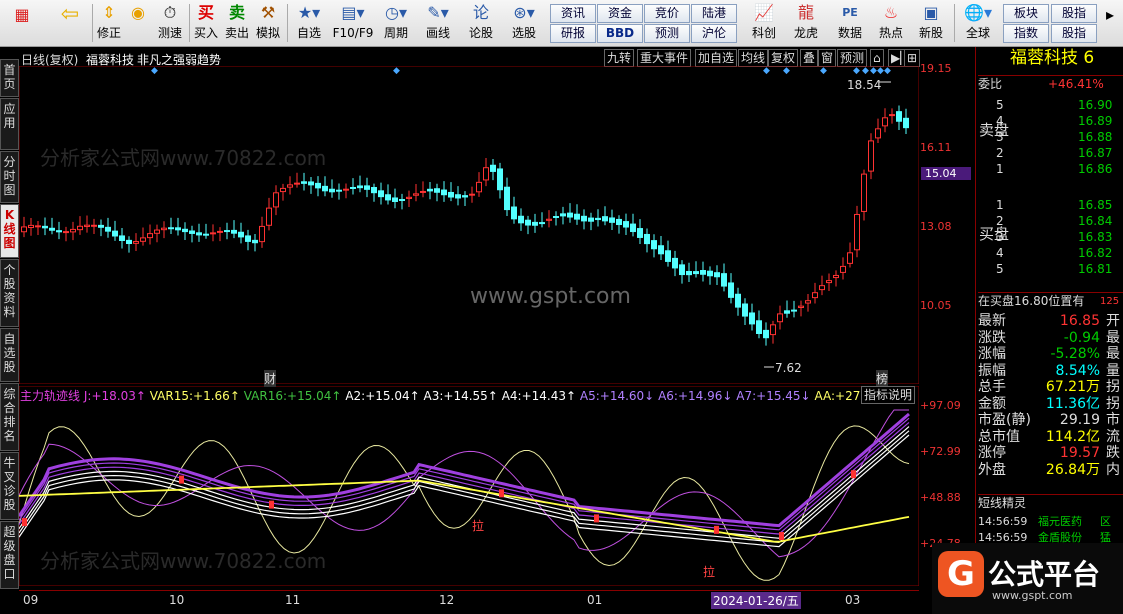 The height and width of the screenshot is (614, 1123). What do you see at coordinates (1050, 169) in the screenshot?
I see `sell-level-1: 1 16.86` at bounding box center [1050, 169].